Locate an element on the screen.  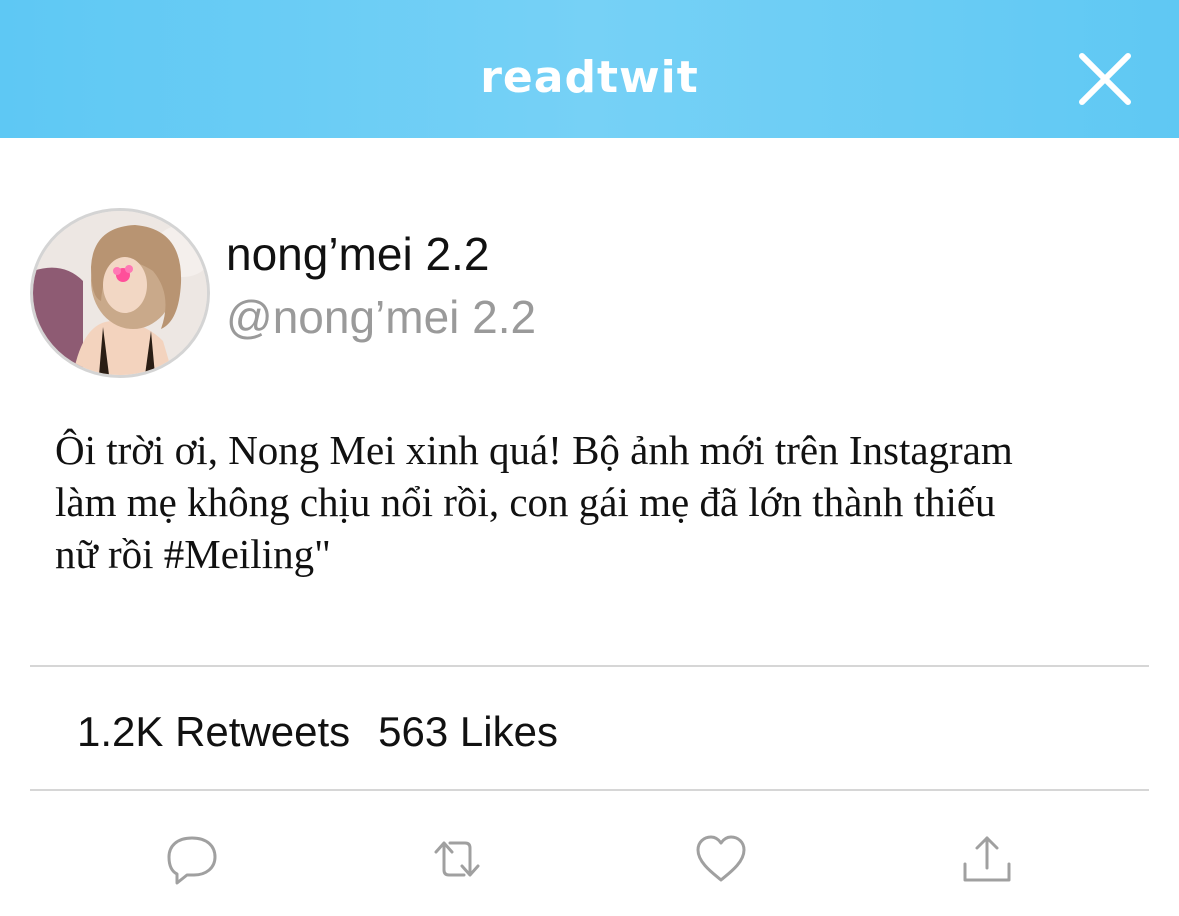
share-icon is located at coordinates (987, 859).